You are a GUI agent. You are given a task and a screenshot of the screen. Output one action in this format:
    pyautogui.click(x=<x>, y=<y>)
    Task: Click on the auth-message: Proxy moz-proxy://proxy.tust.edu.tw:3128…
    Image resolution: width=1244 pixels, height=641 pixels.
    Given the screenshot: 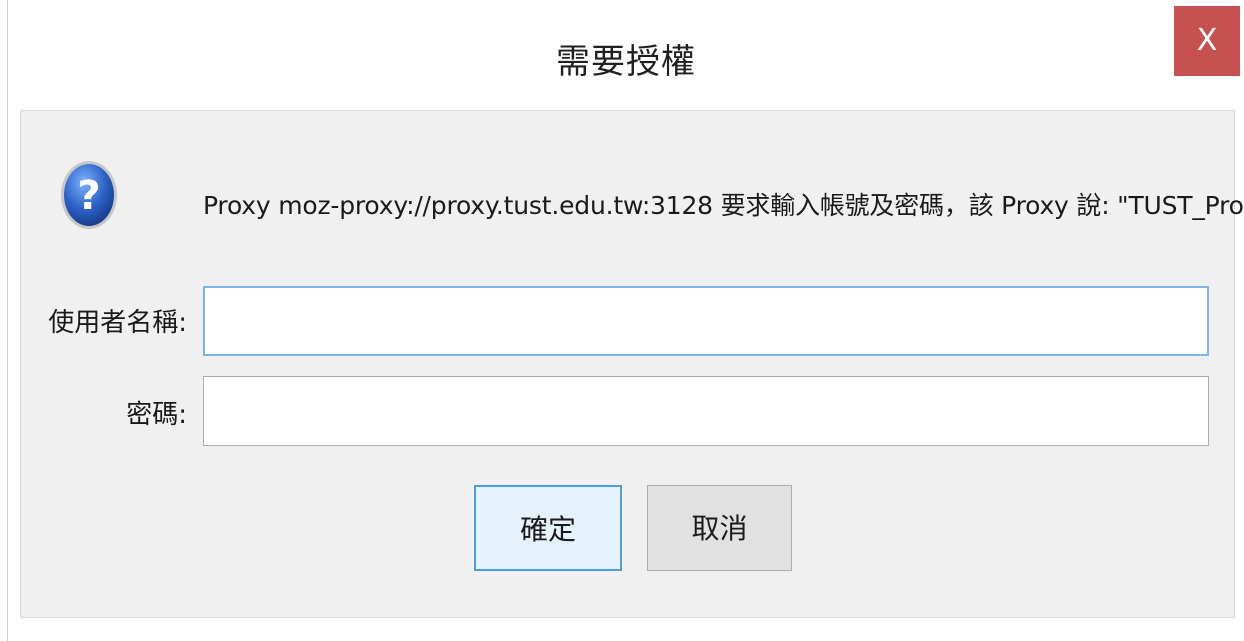 What is the action you would take?
    pyautogui.click(x=723, y=205)
    